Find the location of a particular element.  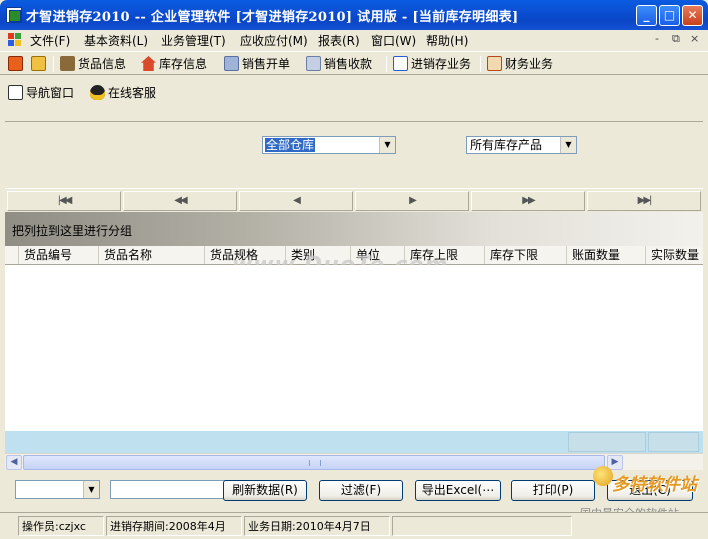

print-button: 打印(P) is located at coordinates (553, 490).